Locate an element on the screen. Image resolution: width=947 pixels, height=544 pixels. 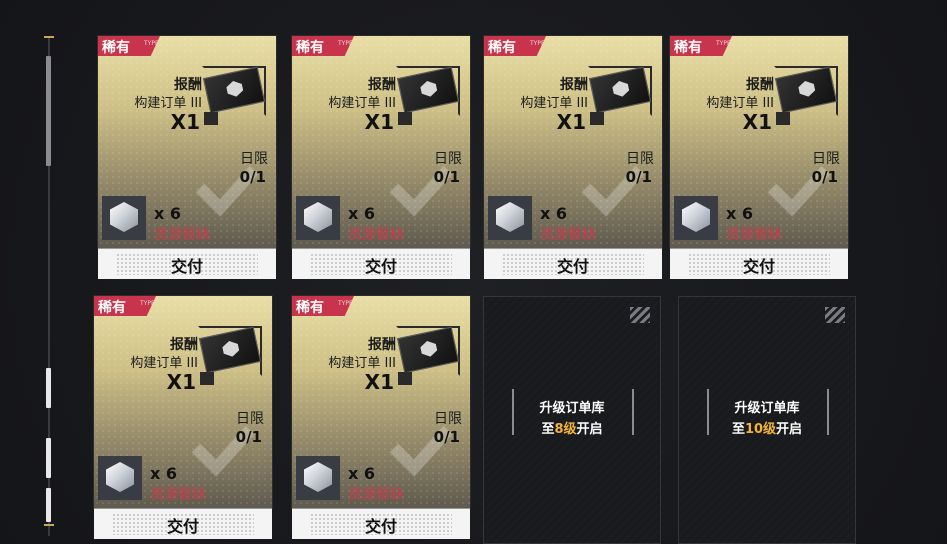
unlock-level: 至8级开启 is located at coordinates (572, 429).